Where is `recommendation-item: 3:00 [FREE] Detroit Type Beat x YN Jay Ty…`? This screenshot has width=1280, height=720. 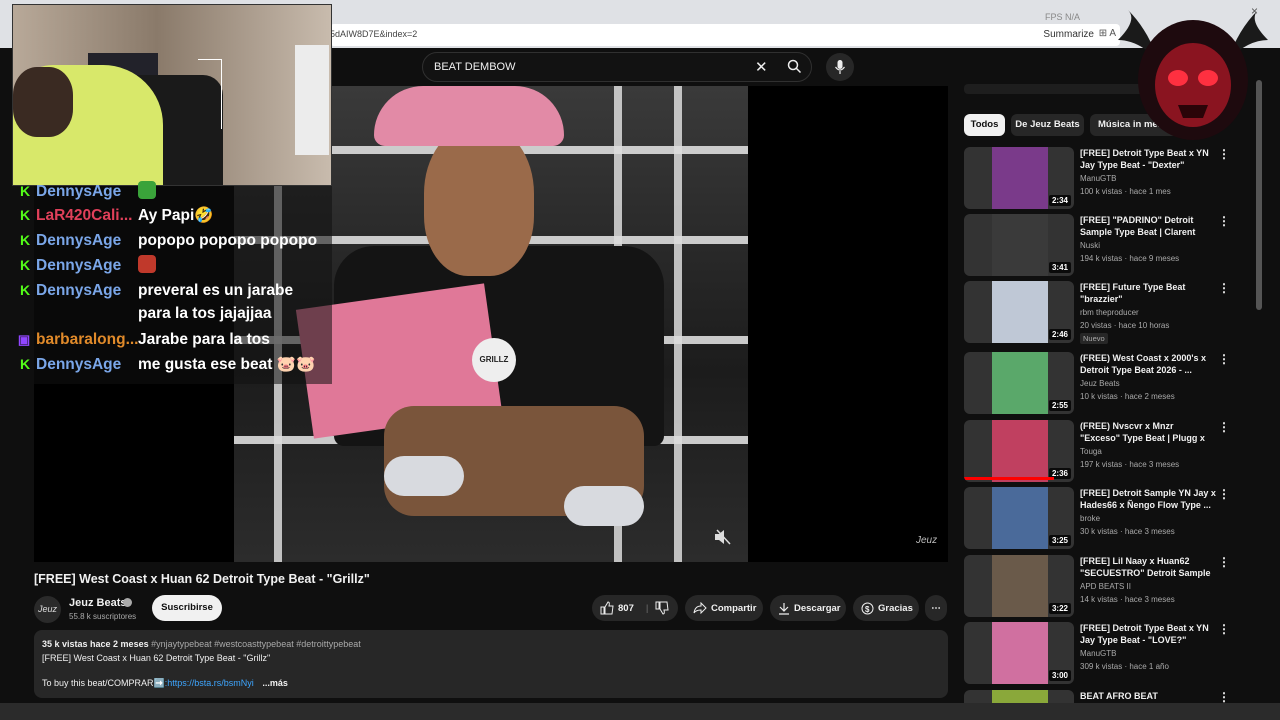 recommendation-item: 3:00 [FREE] Detroit Type Beat x YN Jay Ty… is located at coordinates (1099, 654).